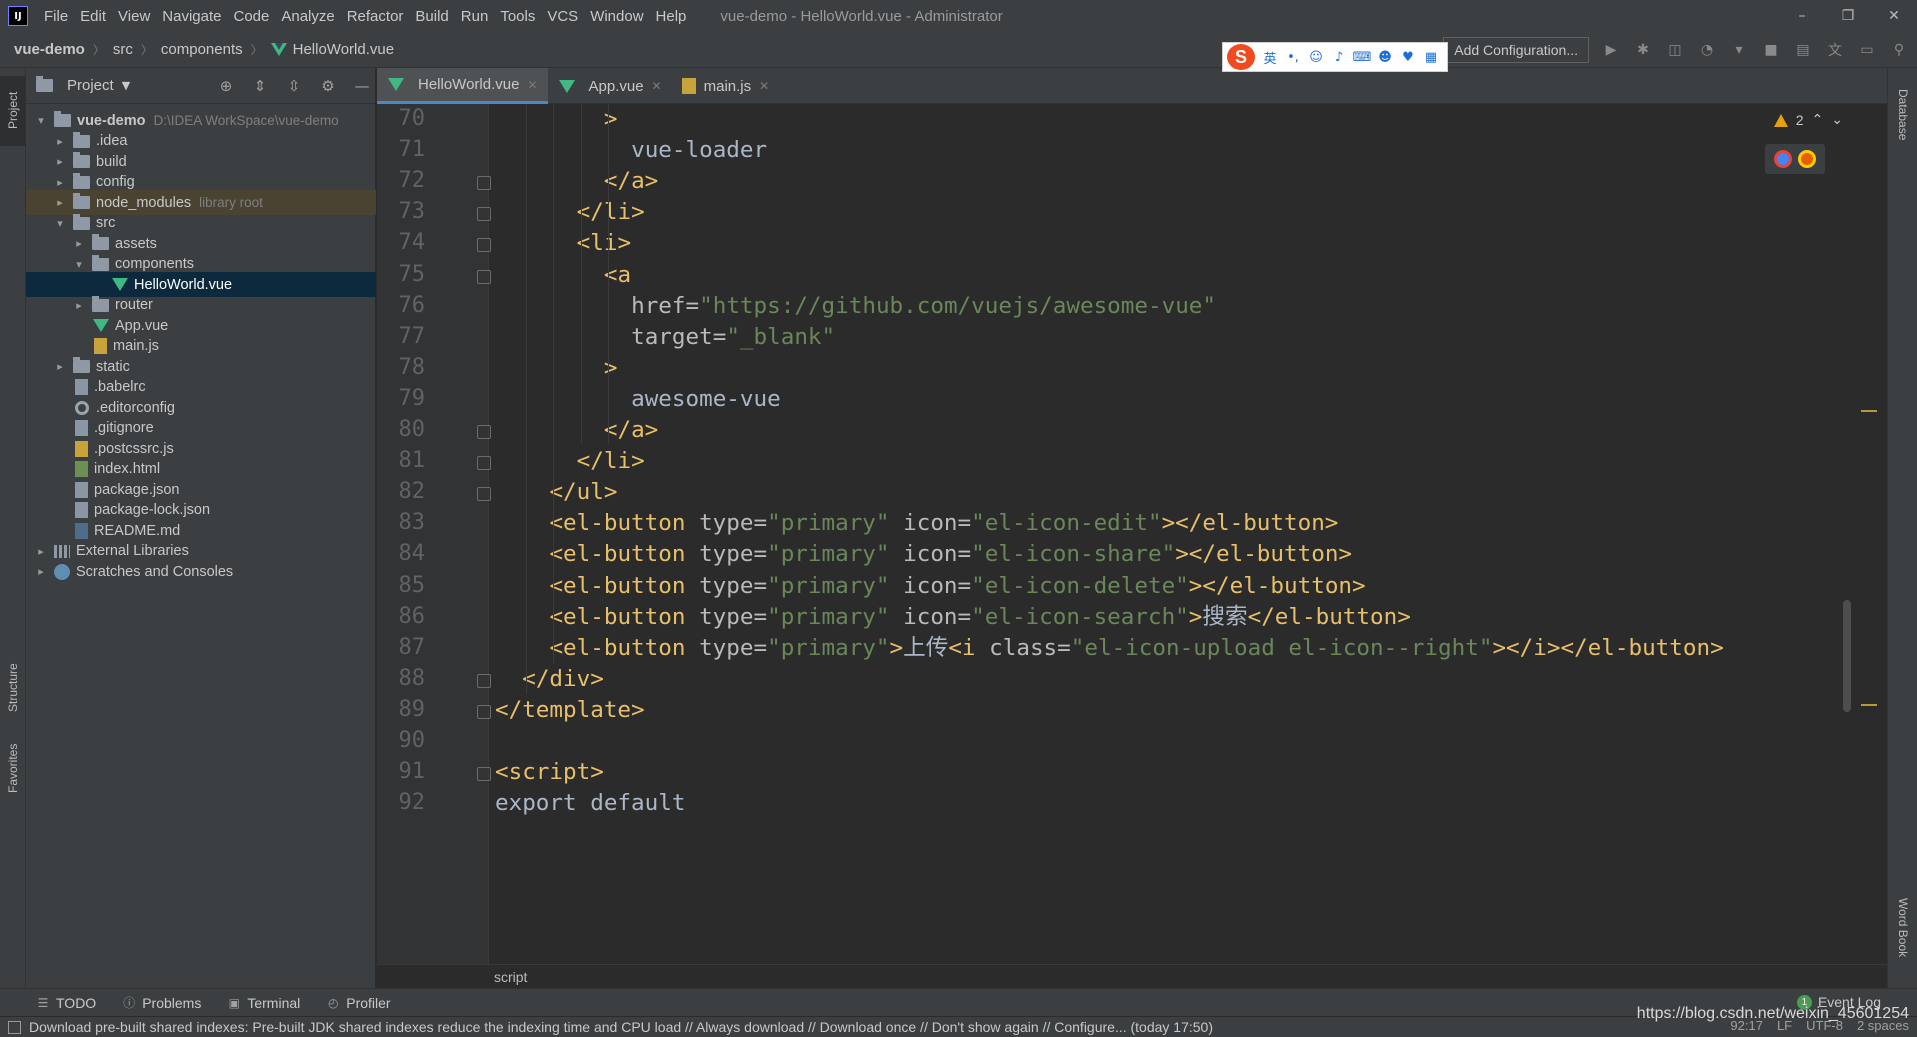  What do you see at coordinates (14, 1027) in the screenshot?
I see `status-toggle-icon` at bounding box center [14, 1027].